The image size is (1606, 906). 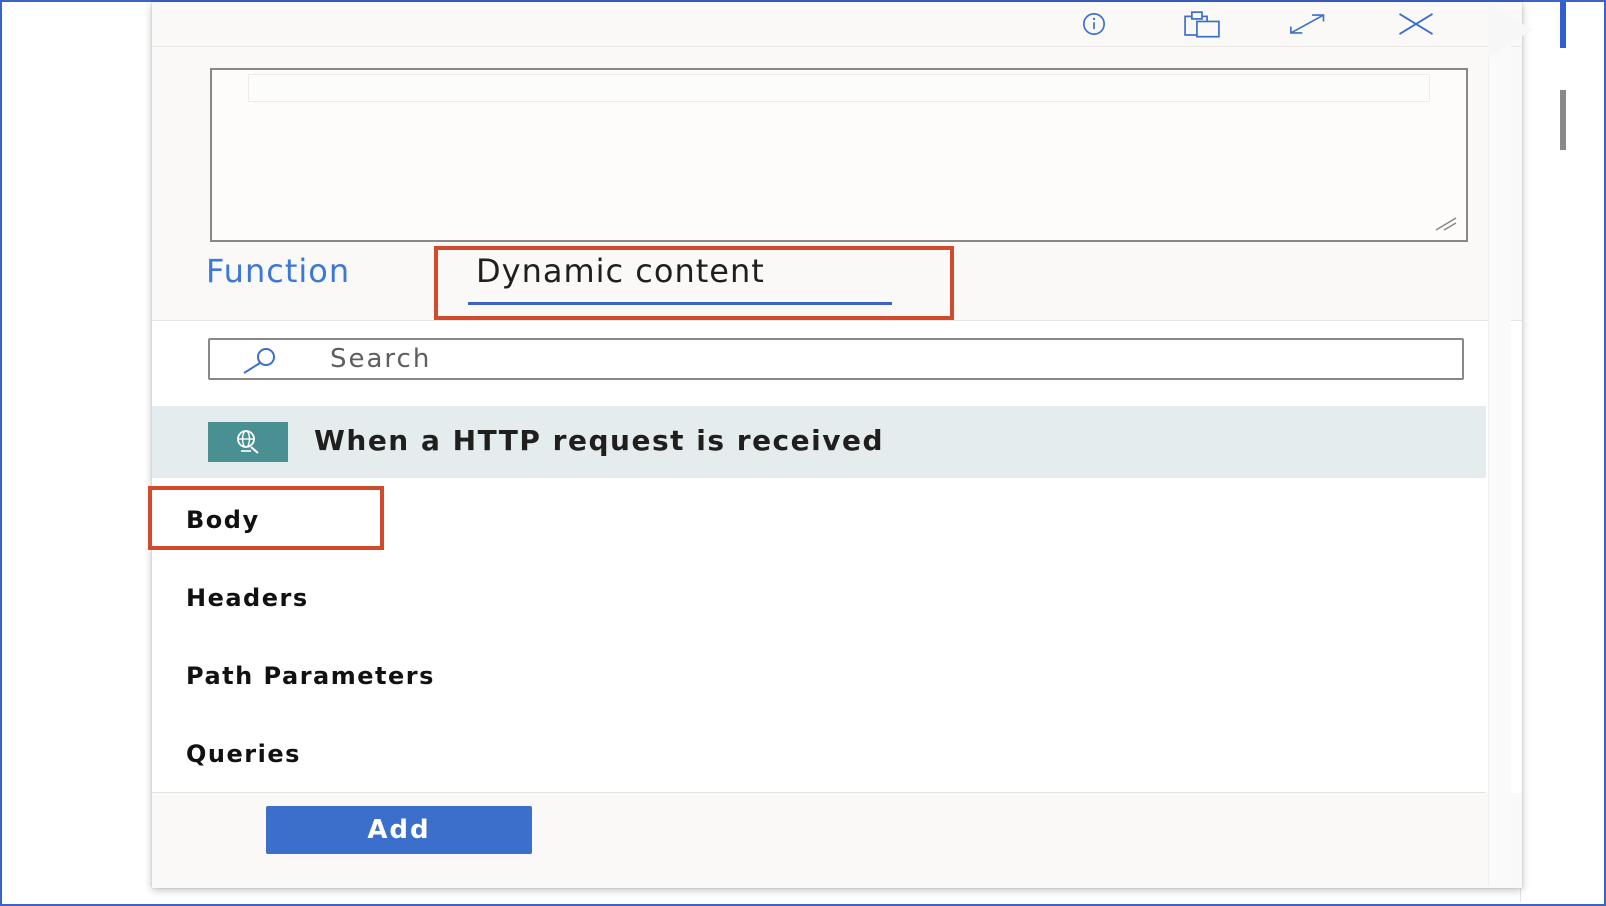 What do you see at coordinates (1202, 24) in the screenshot?
I see `clipboard-icon` at bounding box center [1202, 24].